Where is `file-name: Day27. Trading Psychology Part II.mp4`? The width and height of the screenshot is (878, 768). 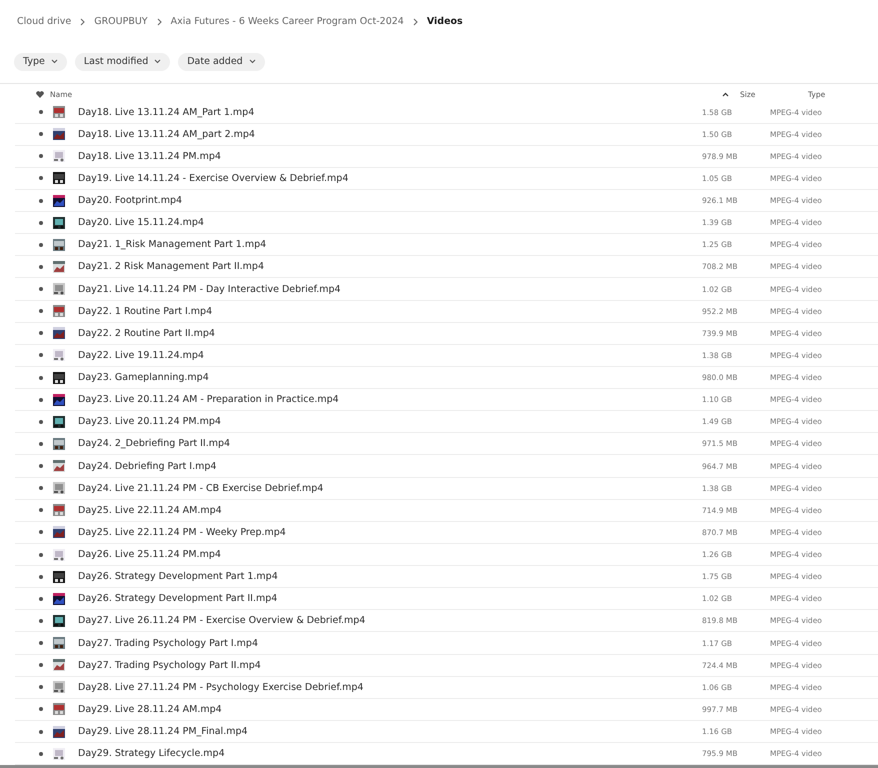
file-name: Day27. Trading Psychology Part II.mp4 is located at coordinates (390, 665).